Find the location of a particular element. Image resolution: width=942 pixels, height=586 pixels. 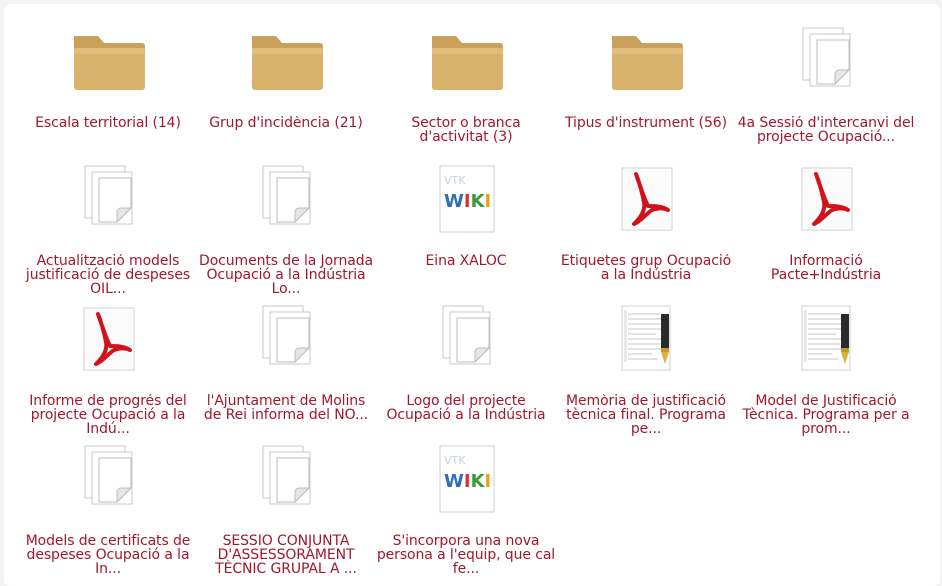

file-item: Escala territorial (14) is located at coordinates (108, 91).